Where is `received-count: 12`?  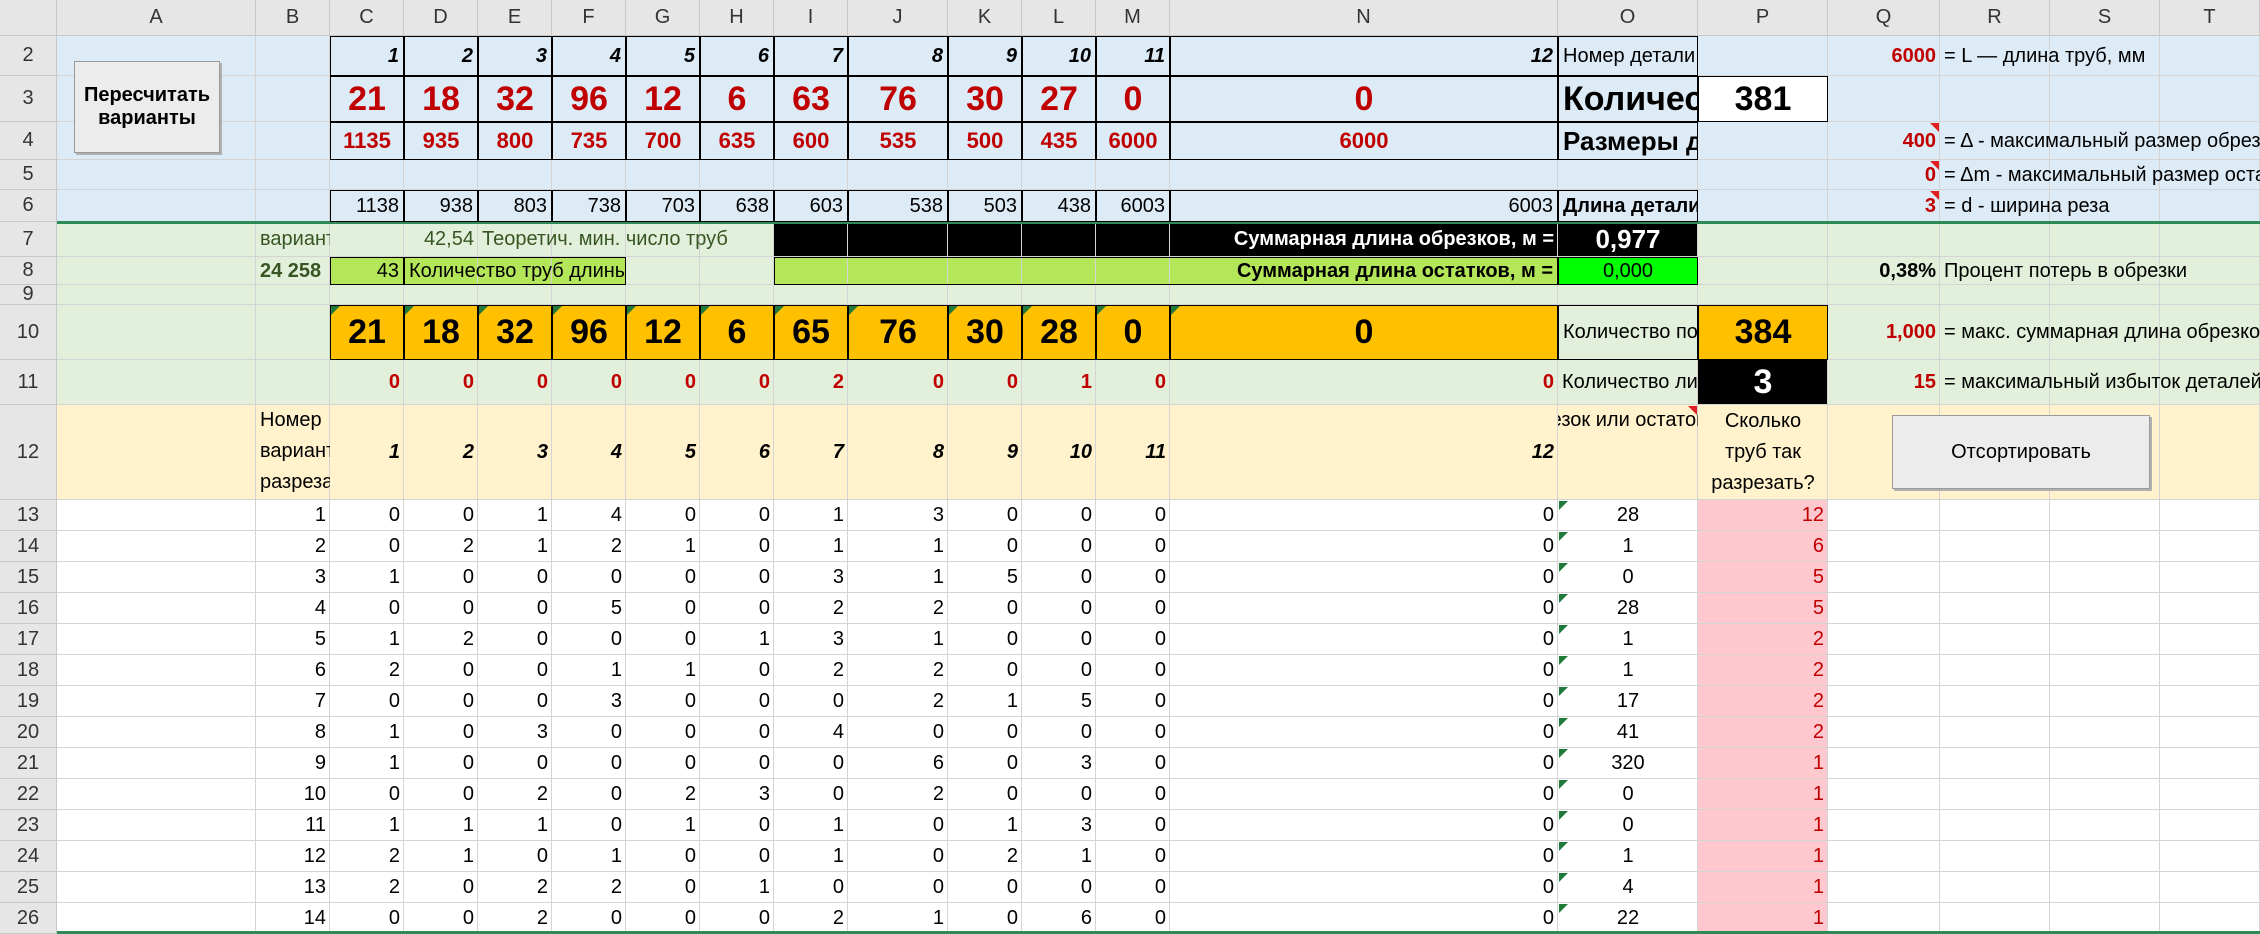 received-count: 12 is located at coordinates (663, 332).